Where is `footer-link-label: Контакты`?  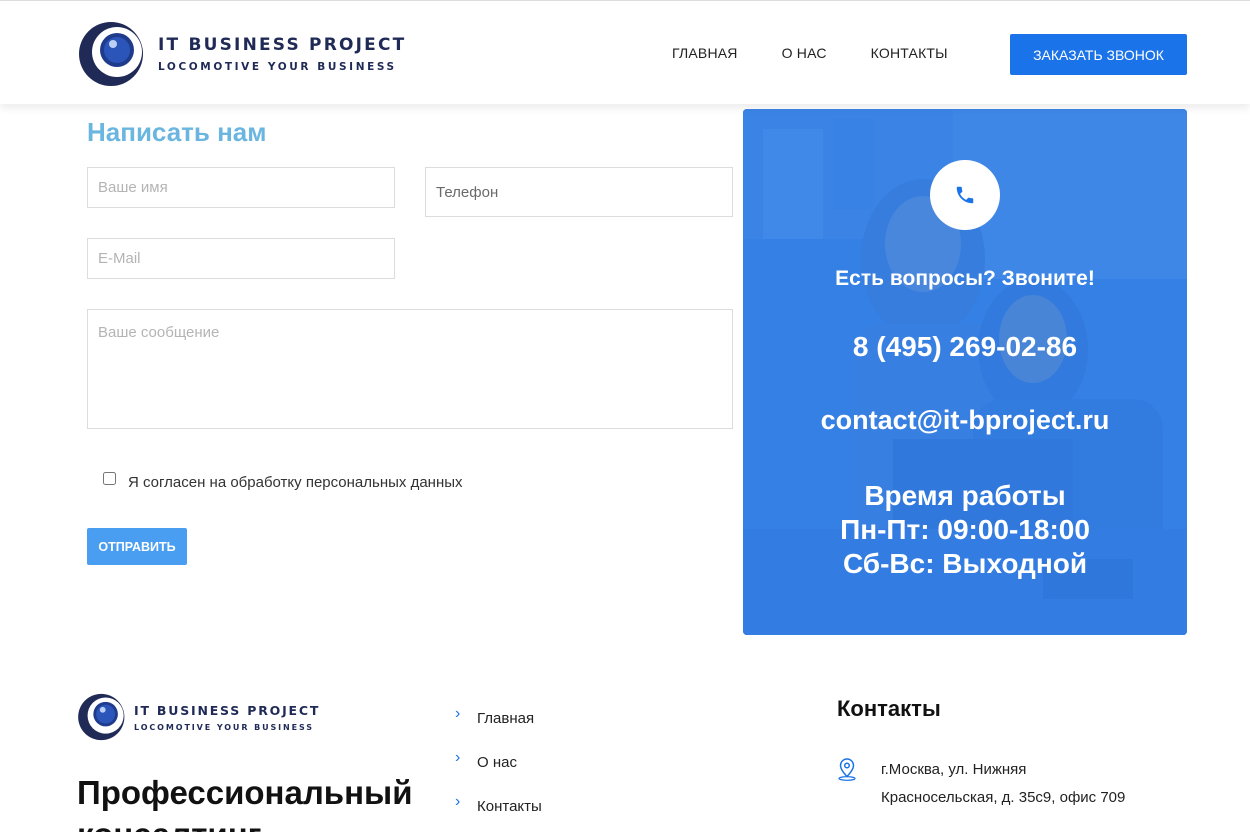
footer-link-label: Контакты is located at coordinates (509, 806).